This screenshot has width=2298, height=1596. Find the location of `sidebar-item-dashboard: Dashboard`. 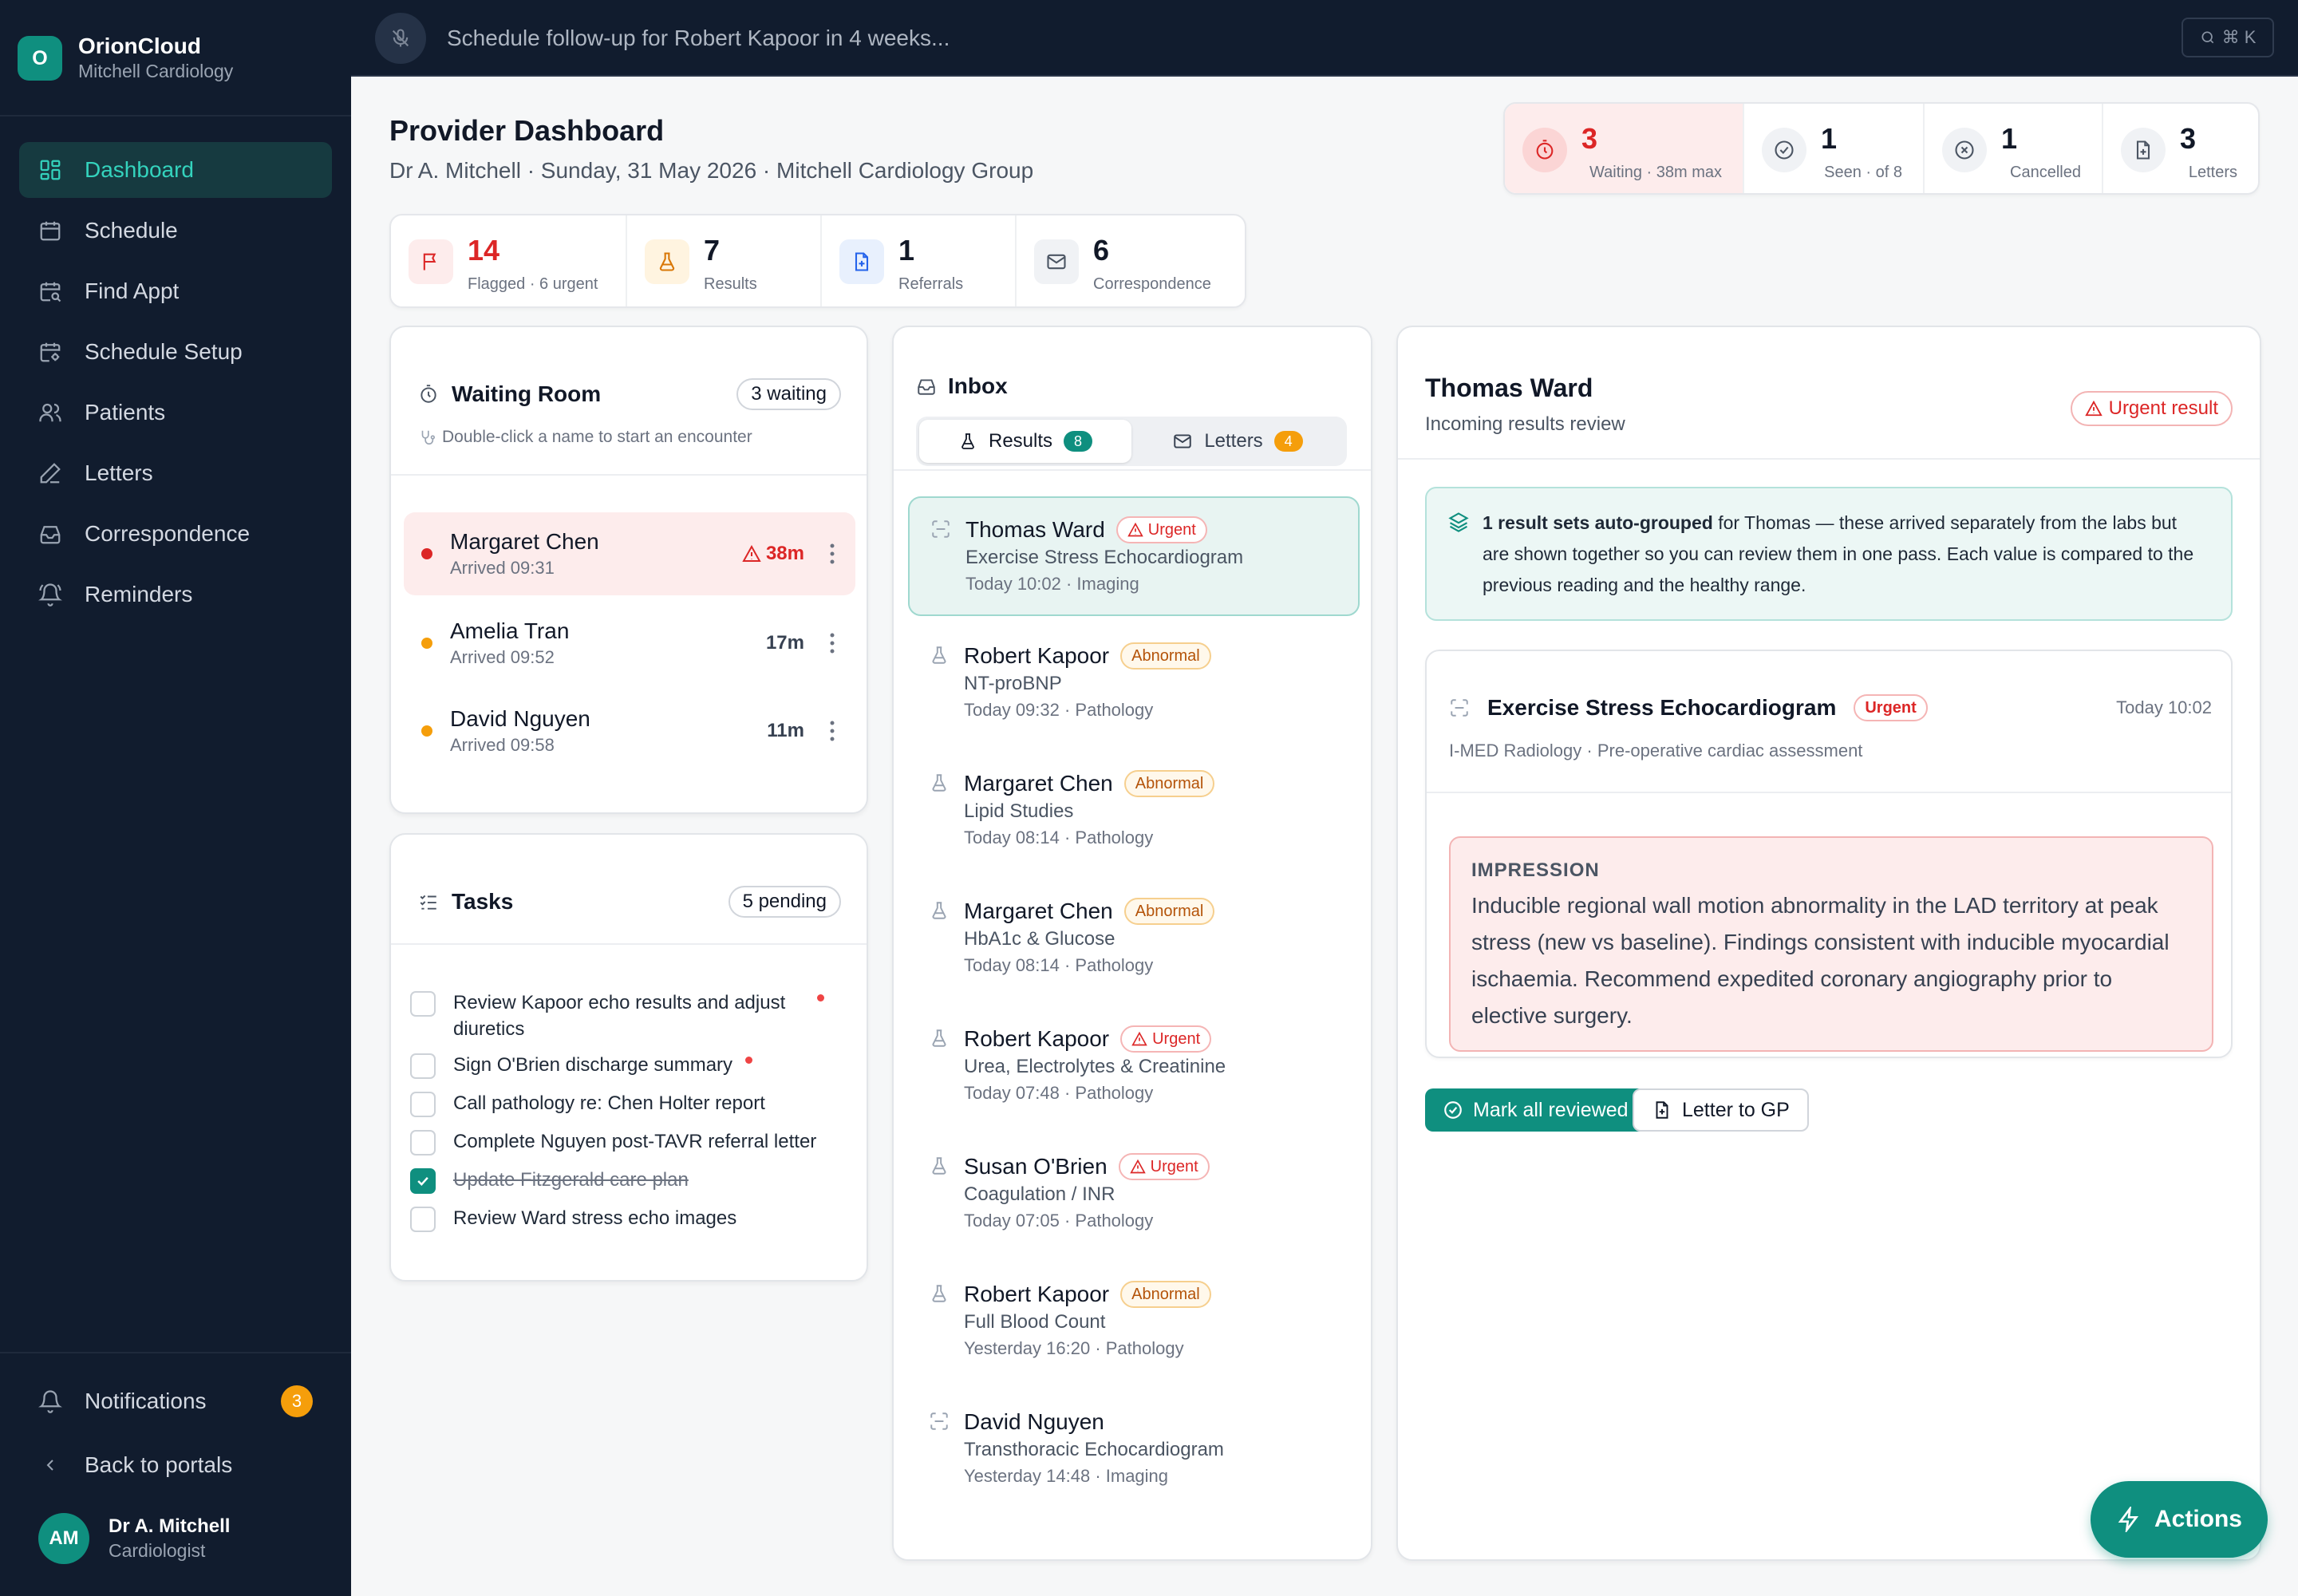

sidebar-item-dashboard: Dashboard is located at coordinates (176, 170).